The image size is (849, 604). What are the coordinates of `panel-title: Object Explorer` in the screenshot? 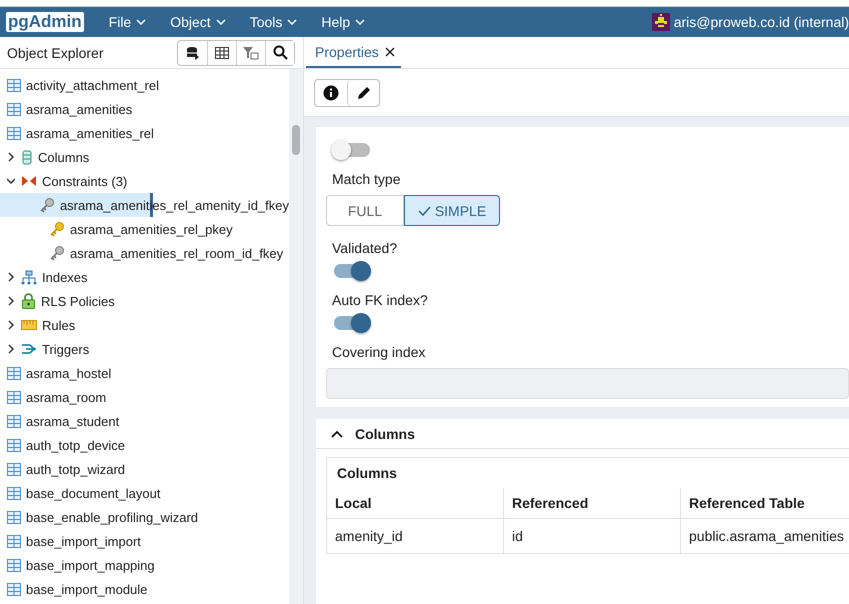 It's located at (55, 52).